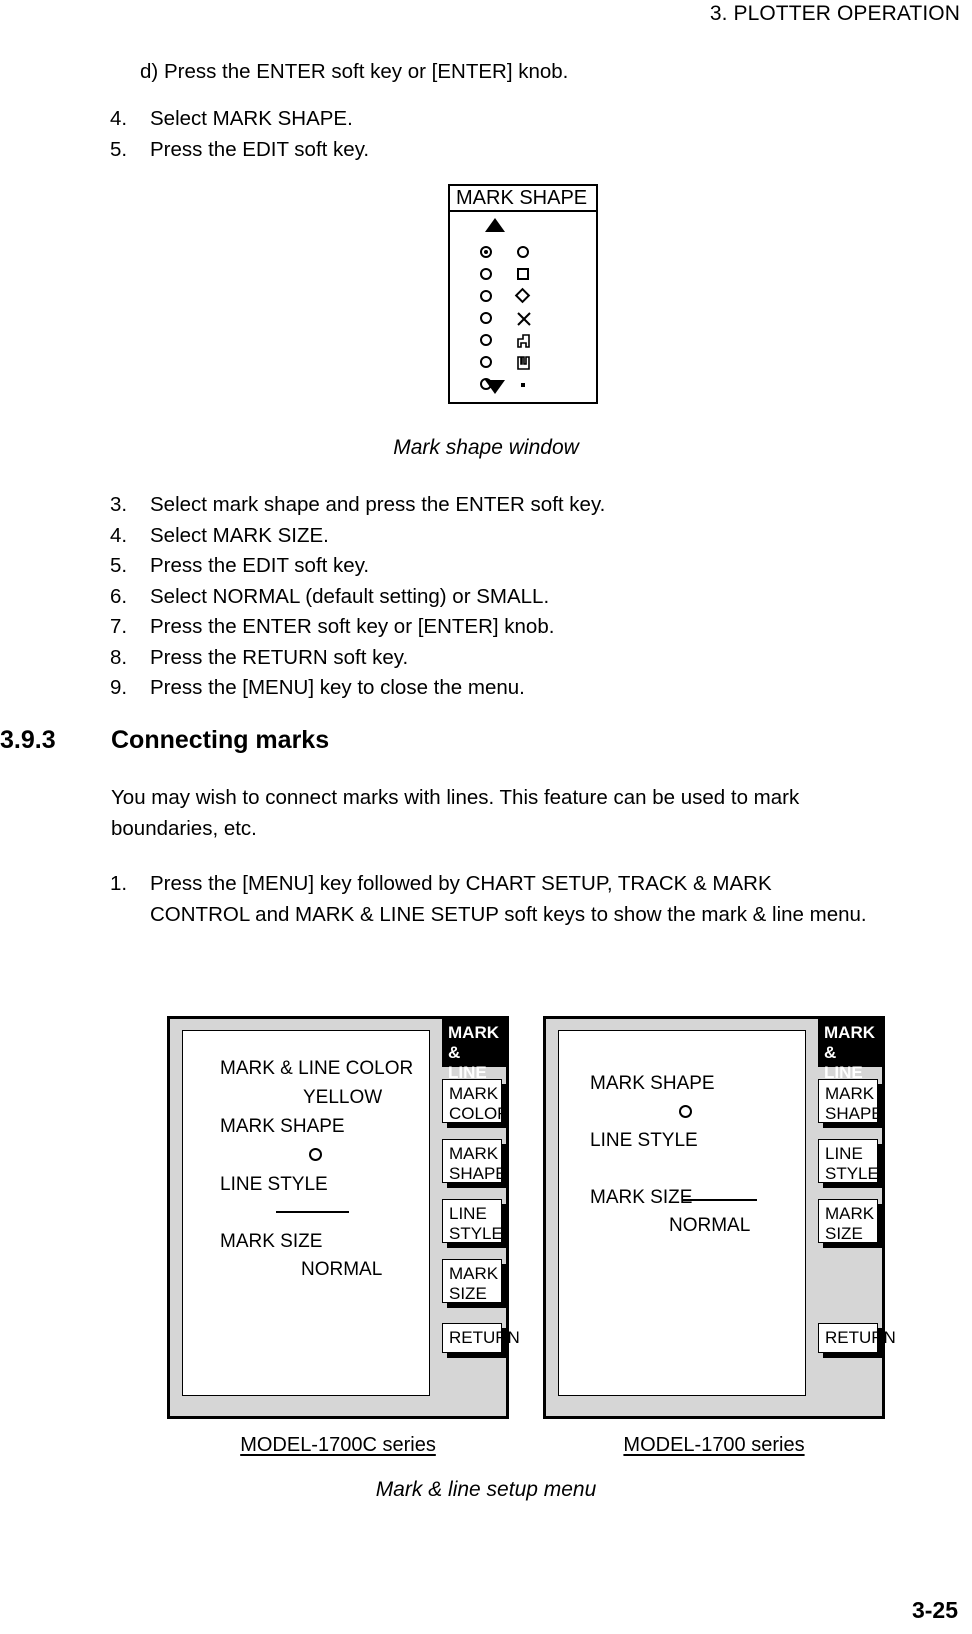 The height and width of the screenshot is (1634, 972). Describe the element at coordinates (495, 225) in the screenshot. I see `triangle-up-icon` at that location.